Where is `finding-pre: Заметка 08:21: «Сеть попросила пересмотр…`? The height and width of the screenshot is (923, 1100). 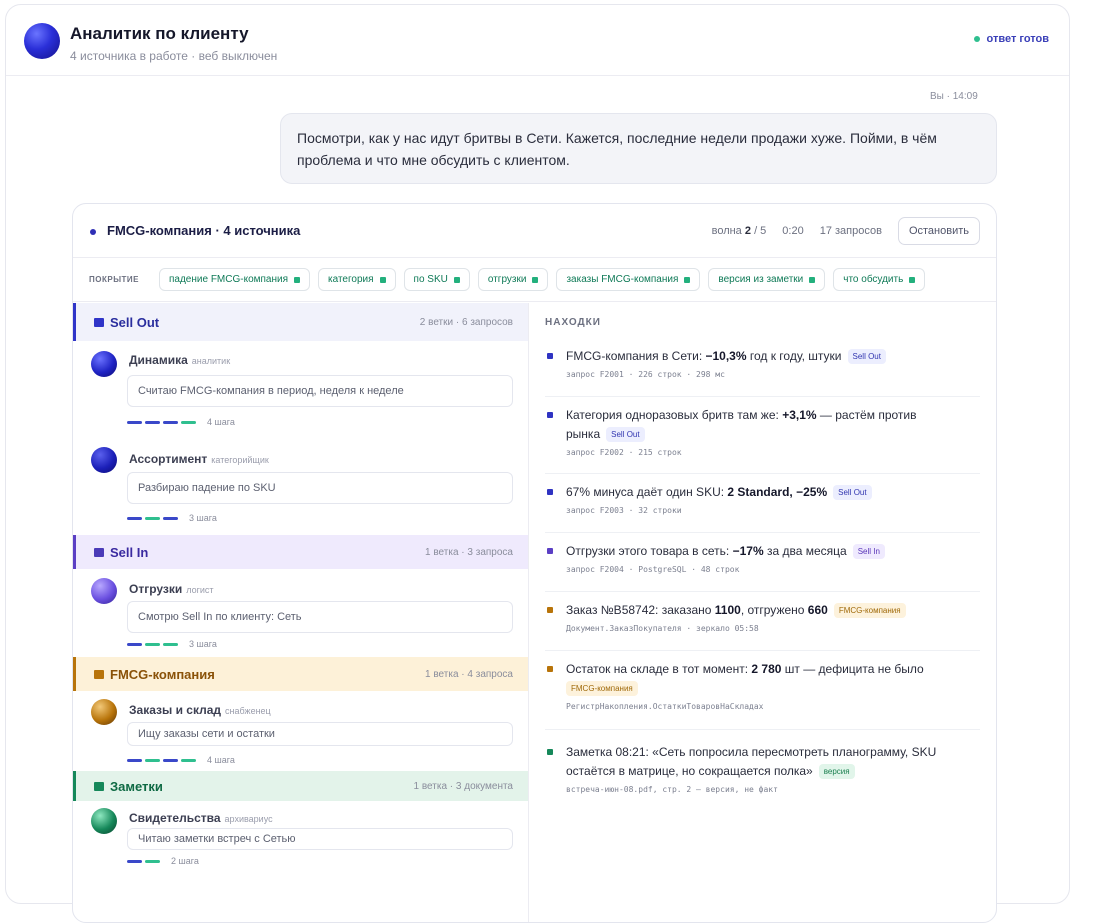 finding-pre: Заметка 08:21: «Сеть попросила пересмотр… is located at coordinates (751, 761).